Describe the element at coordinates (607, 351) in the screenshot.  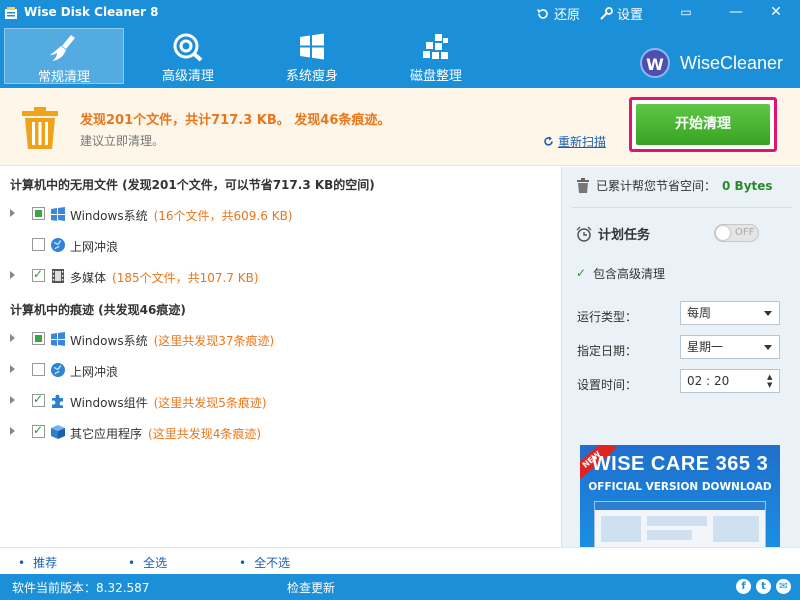
I see `date-label: 指定日期：` at that location.